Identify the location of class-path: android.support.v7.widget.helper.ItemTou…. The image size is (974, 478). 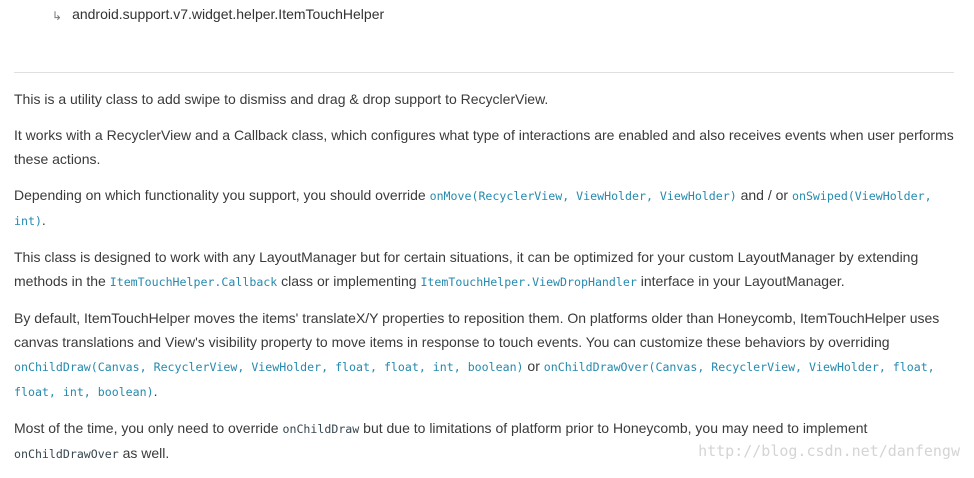
(228, 14).